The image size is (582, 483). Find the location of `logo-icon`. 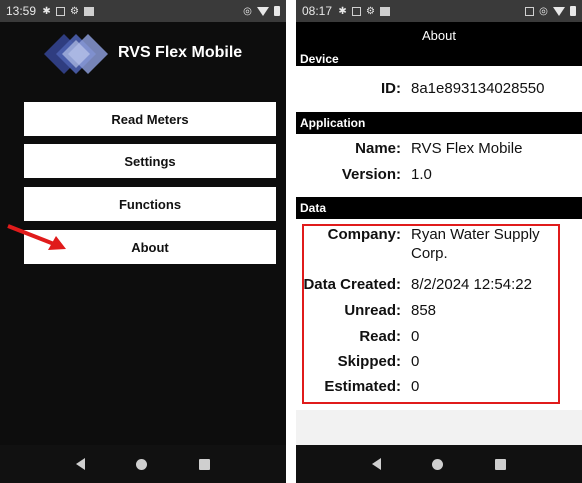

logo-icon is located at coordinates (76, 54).